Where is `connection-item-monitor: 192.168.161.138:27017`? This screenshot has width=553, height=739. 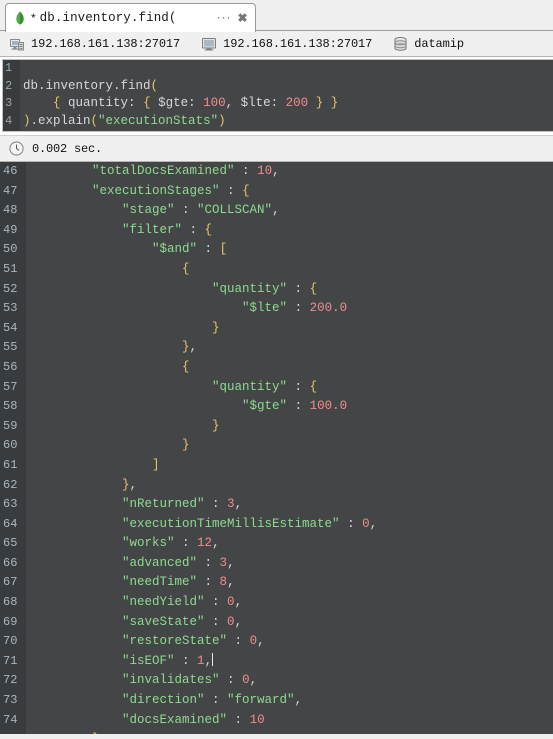 connection-item-monitor: 192.168.161.138:27017 is located at coordinates (287, 44).